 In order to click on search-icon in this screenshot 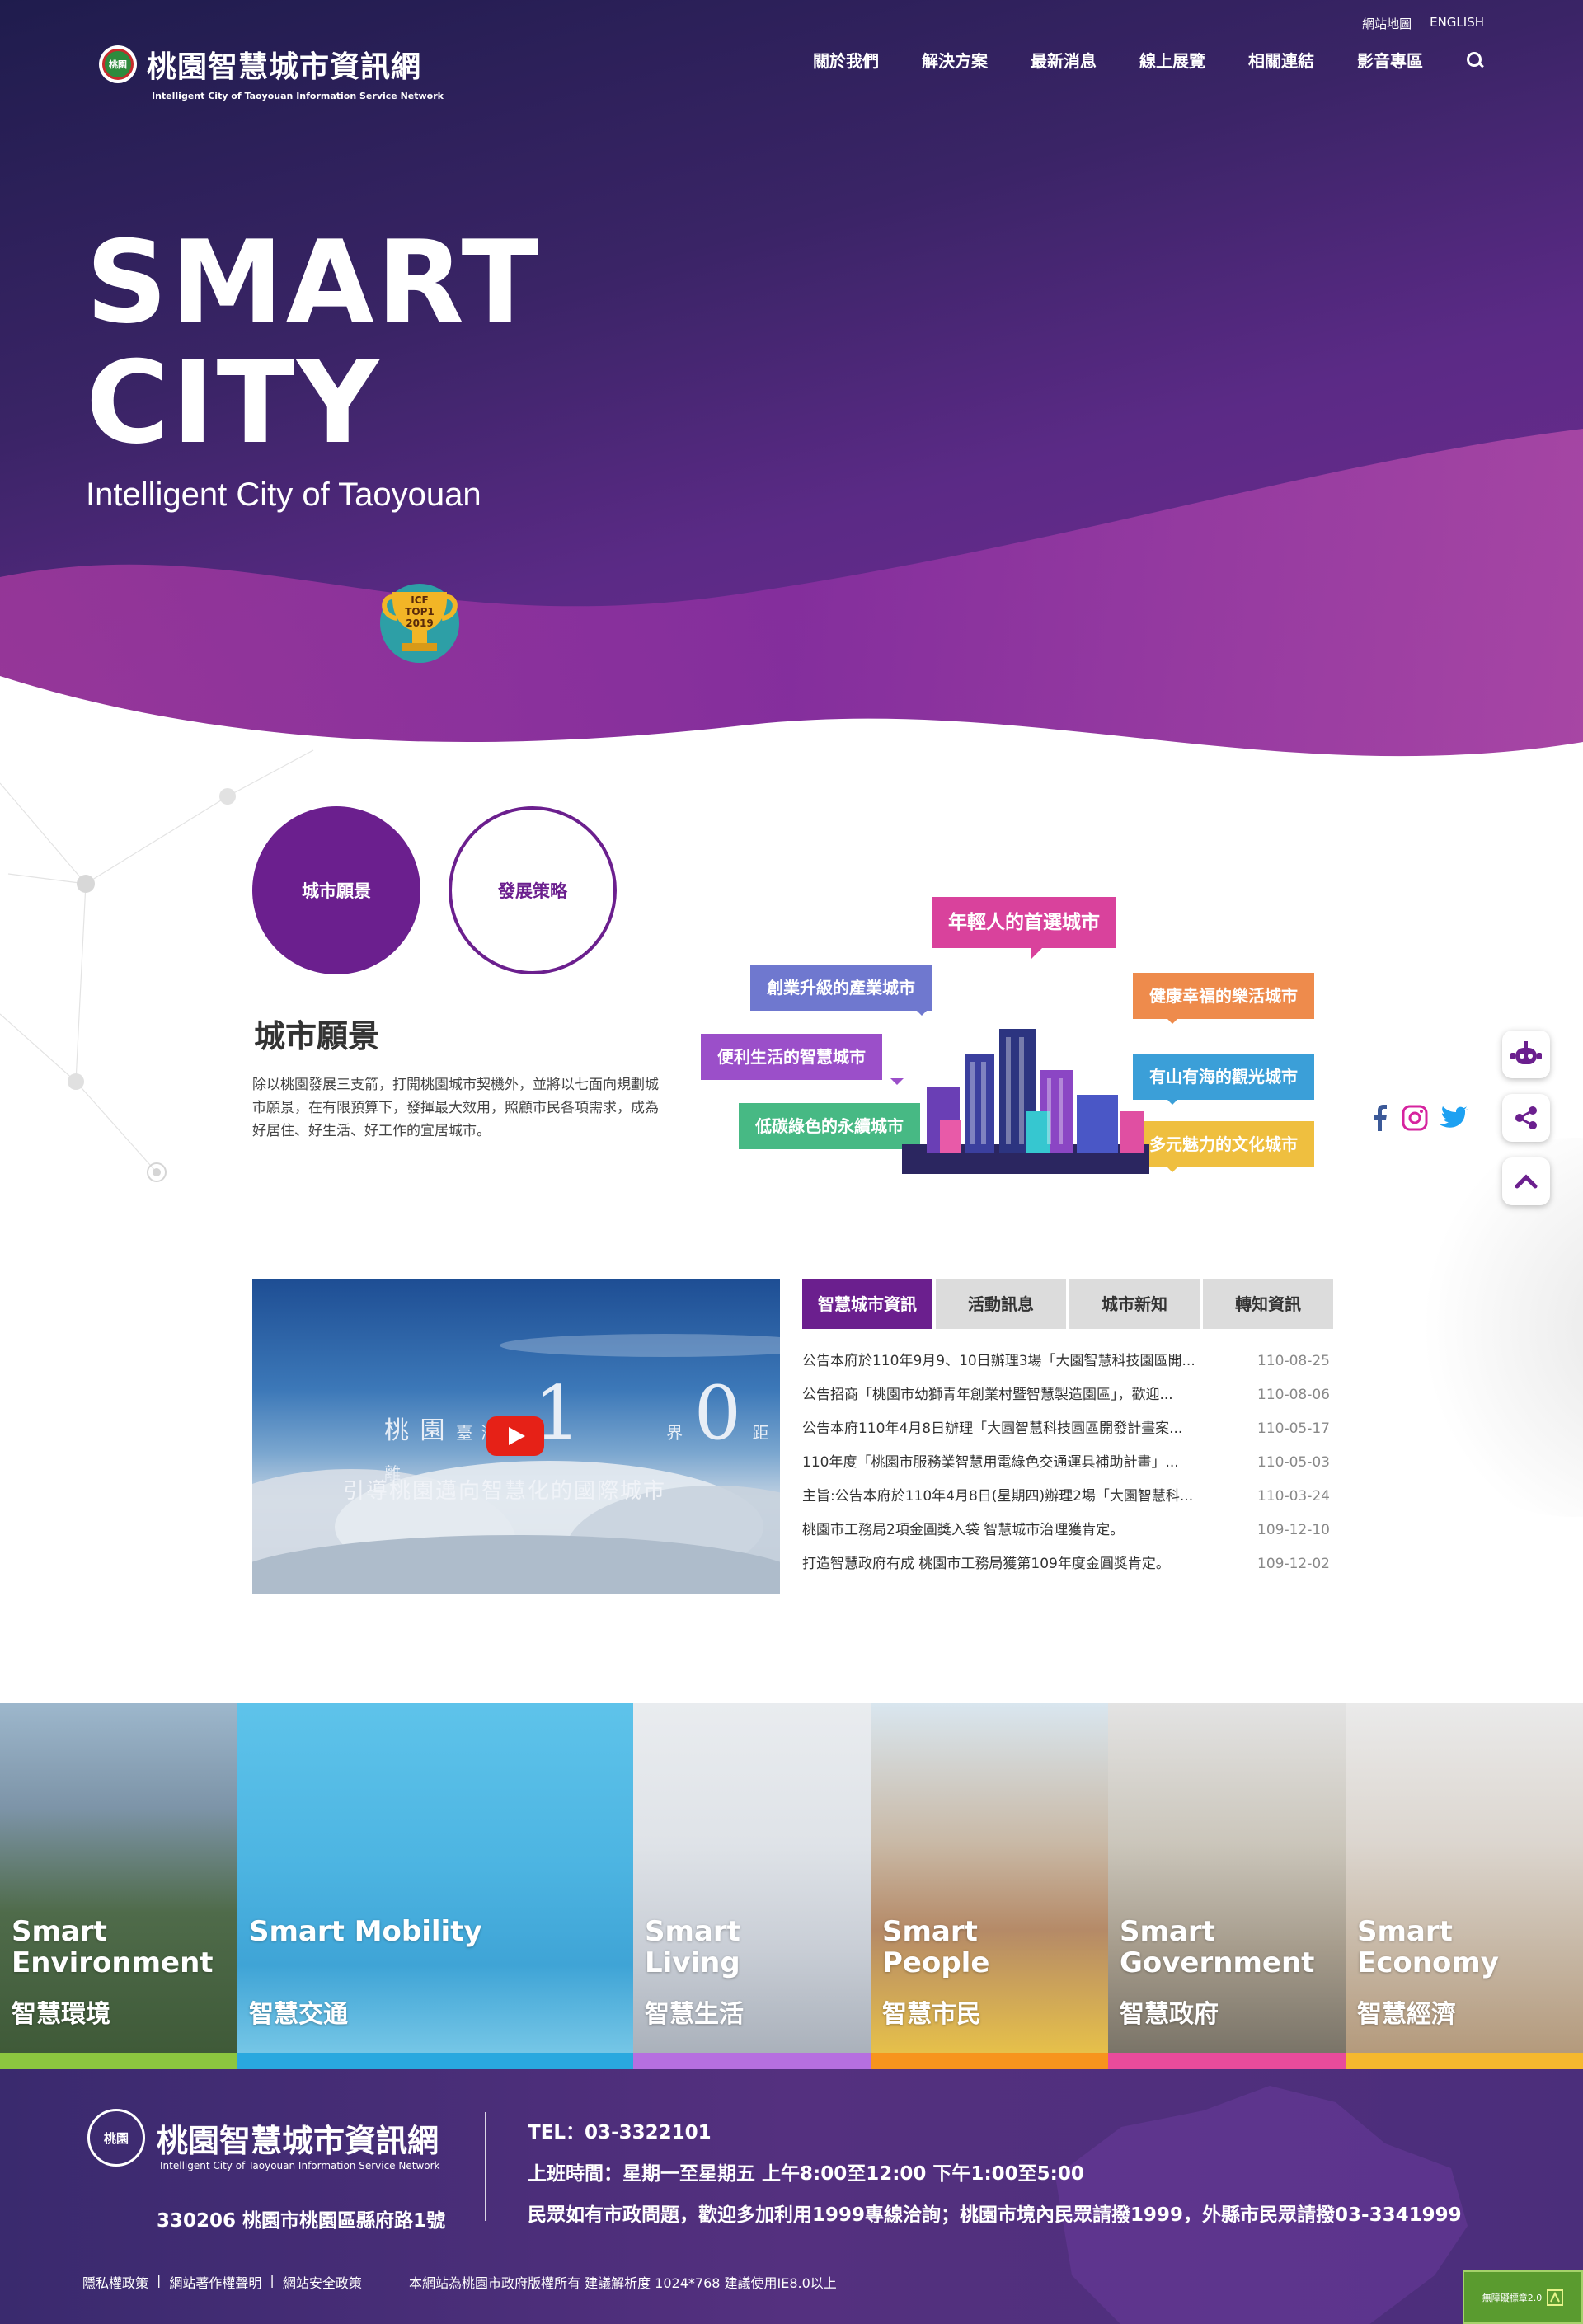, I will do `click(1475, 60)`.